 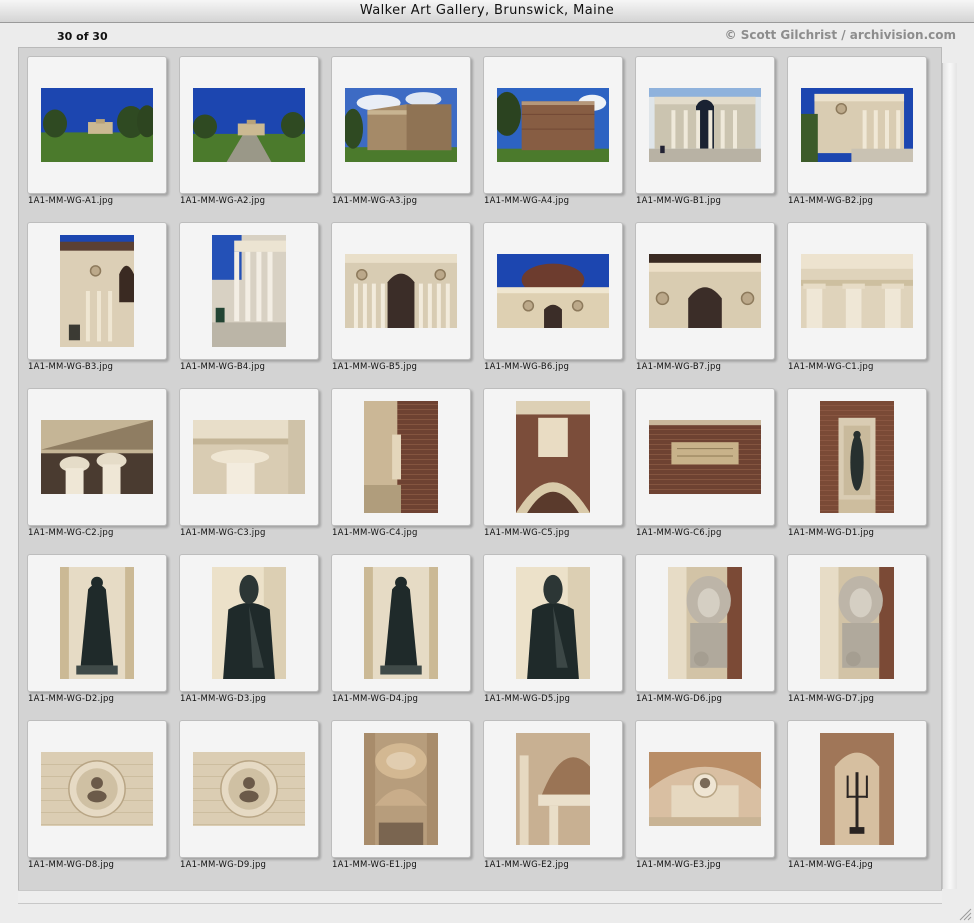 What do you see at coordinates (679, 533) in the screenshot?
I see `thumbnail-filename: 1A1-MM-WG-C6.jpg` at bounding box center [679, 533].